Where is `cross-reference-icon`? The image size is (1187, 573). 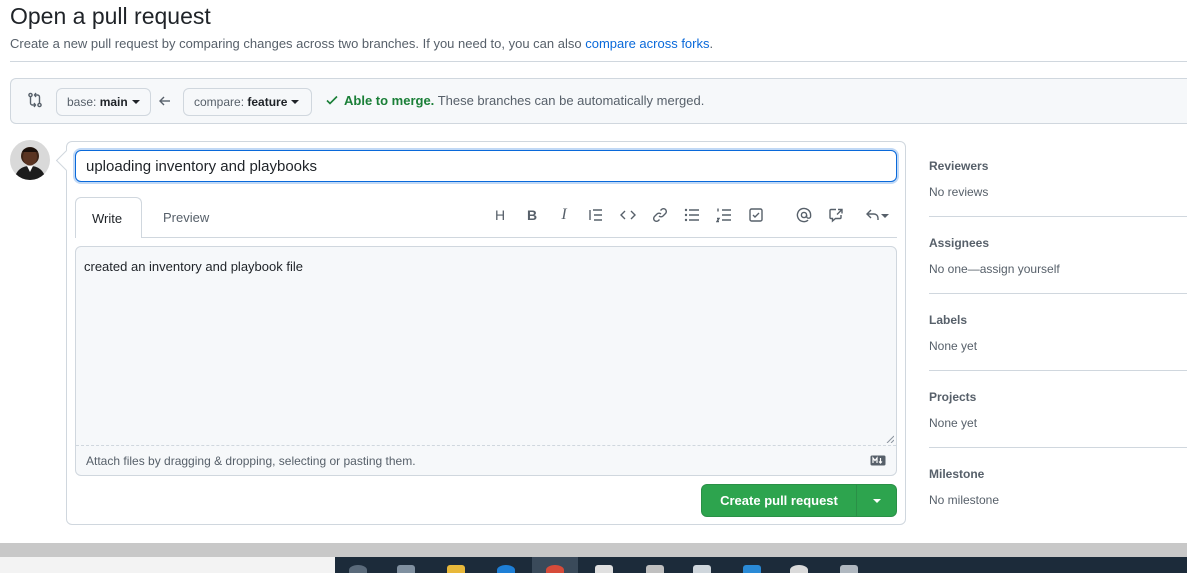
cross-reference-icon is located at coordinates (836, 215).